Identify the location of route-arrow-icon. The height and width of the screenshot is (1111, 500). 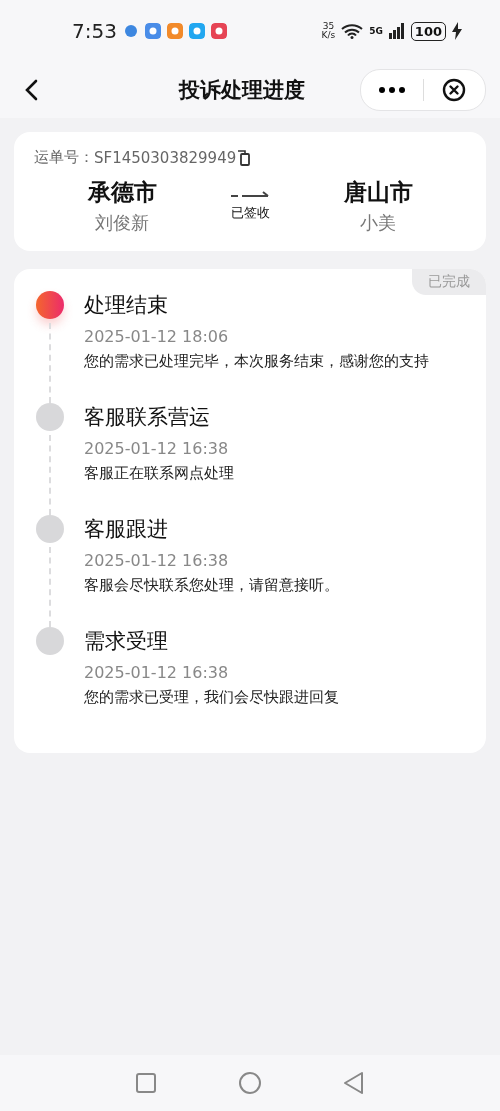
(250, 195).